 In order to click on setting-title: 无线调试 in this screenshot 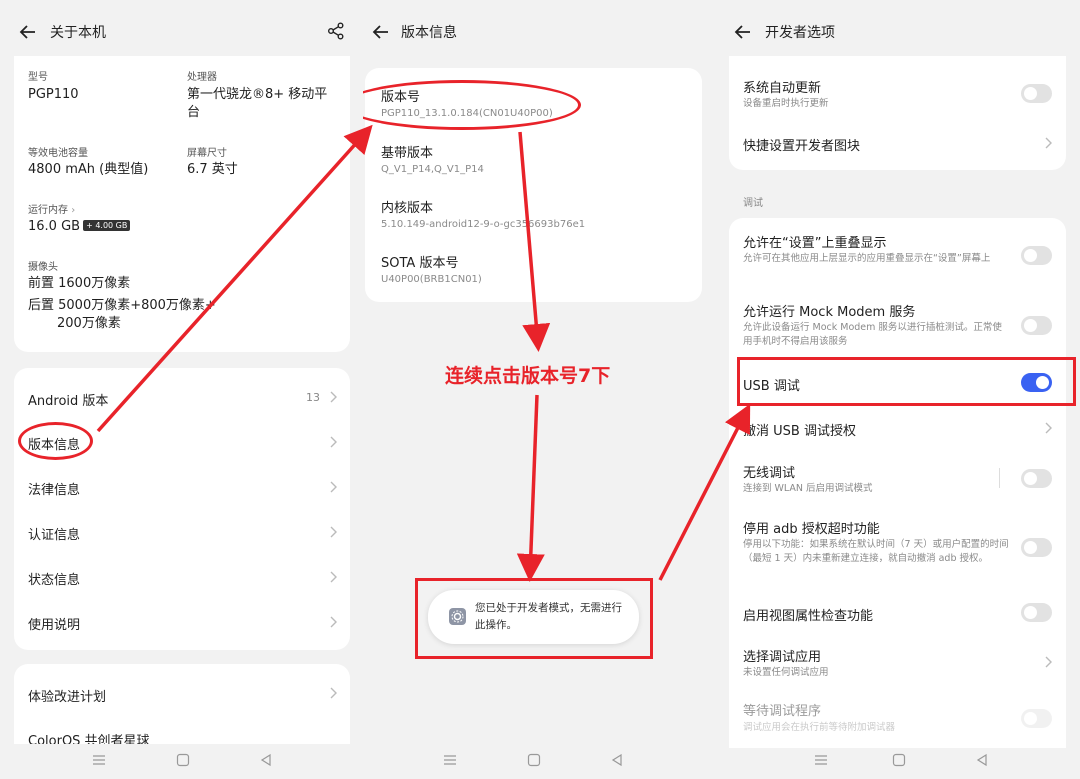, I will do `click(769, 473)`.